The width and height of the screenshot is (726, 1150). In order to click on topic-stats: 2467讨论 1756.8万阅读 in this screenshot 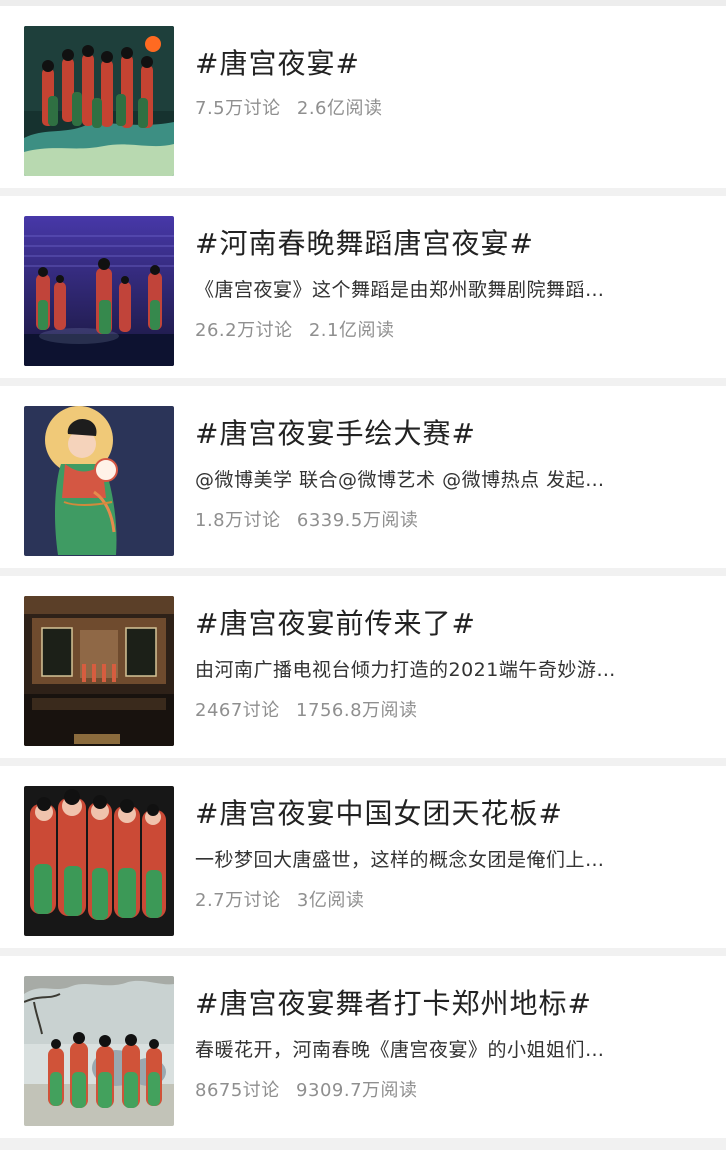, I will do `click(451, 711)`.